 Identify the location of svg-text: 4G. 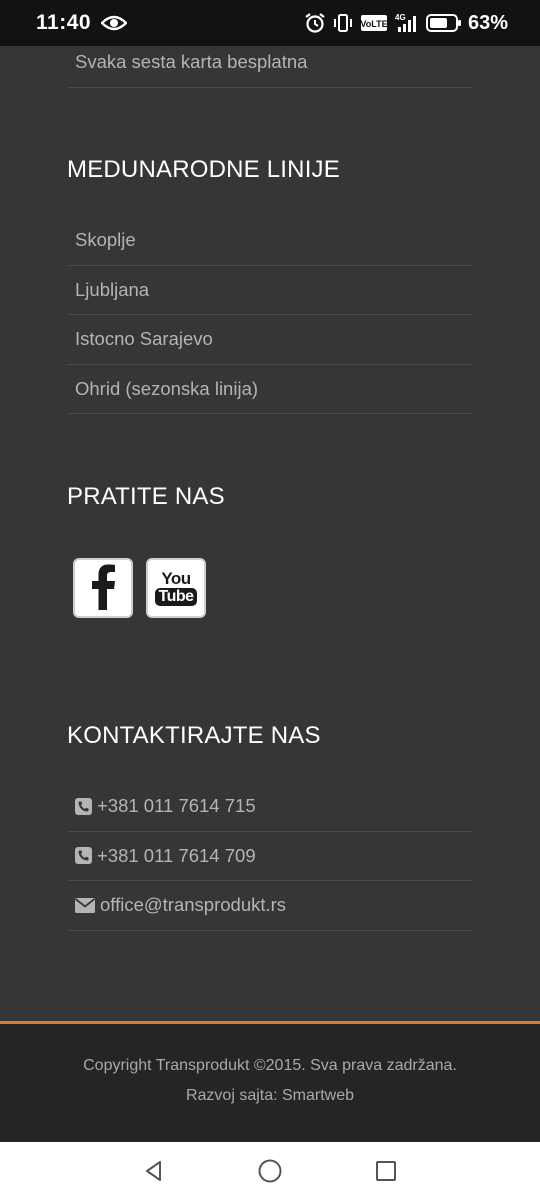
(400, 17).